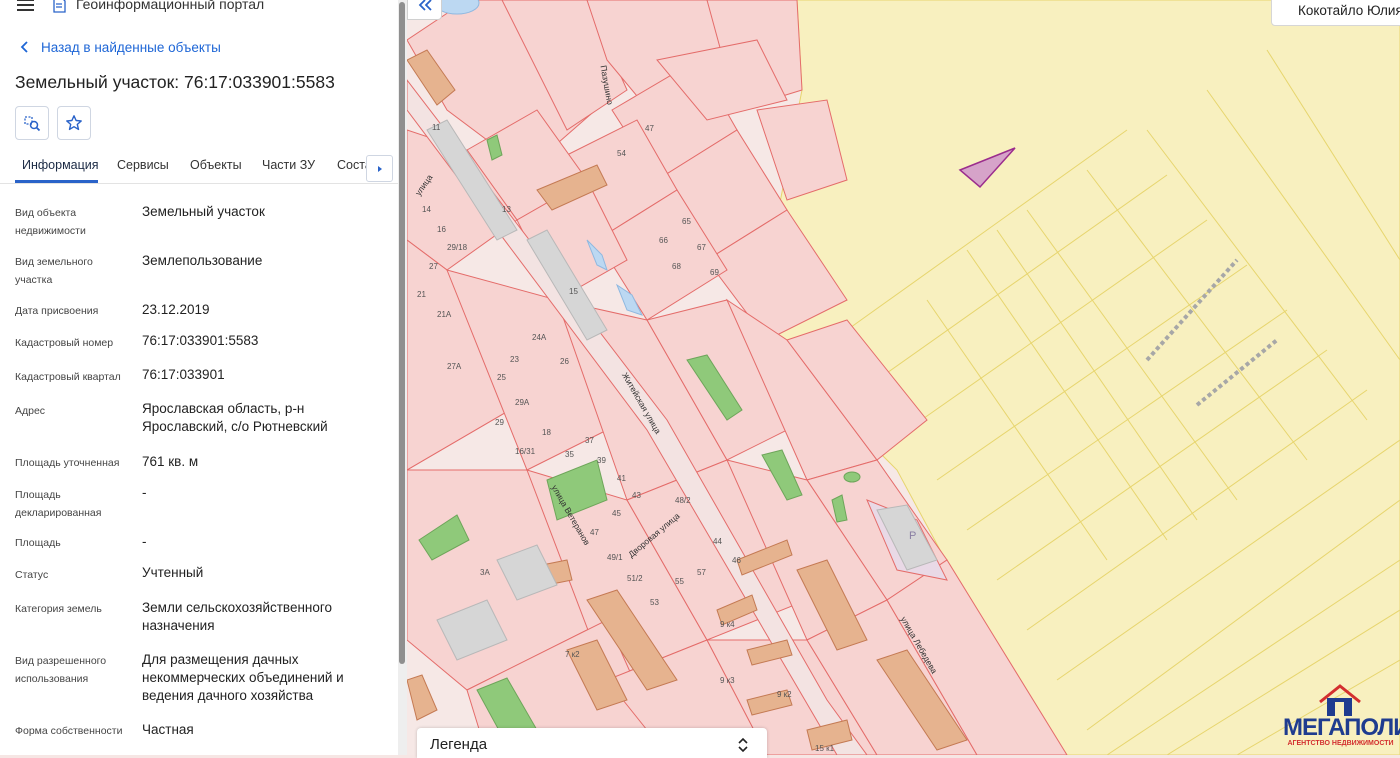 The image size is (1400, 758). I want to click on parcel-number: 21, so click(421, 294).